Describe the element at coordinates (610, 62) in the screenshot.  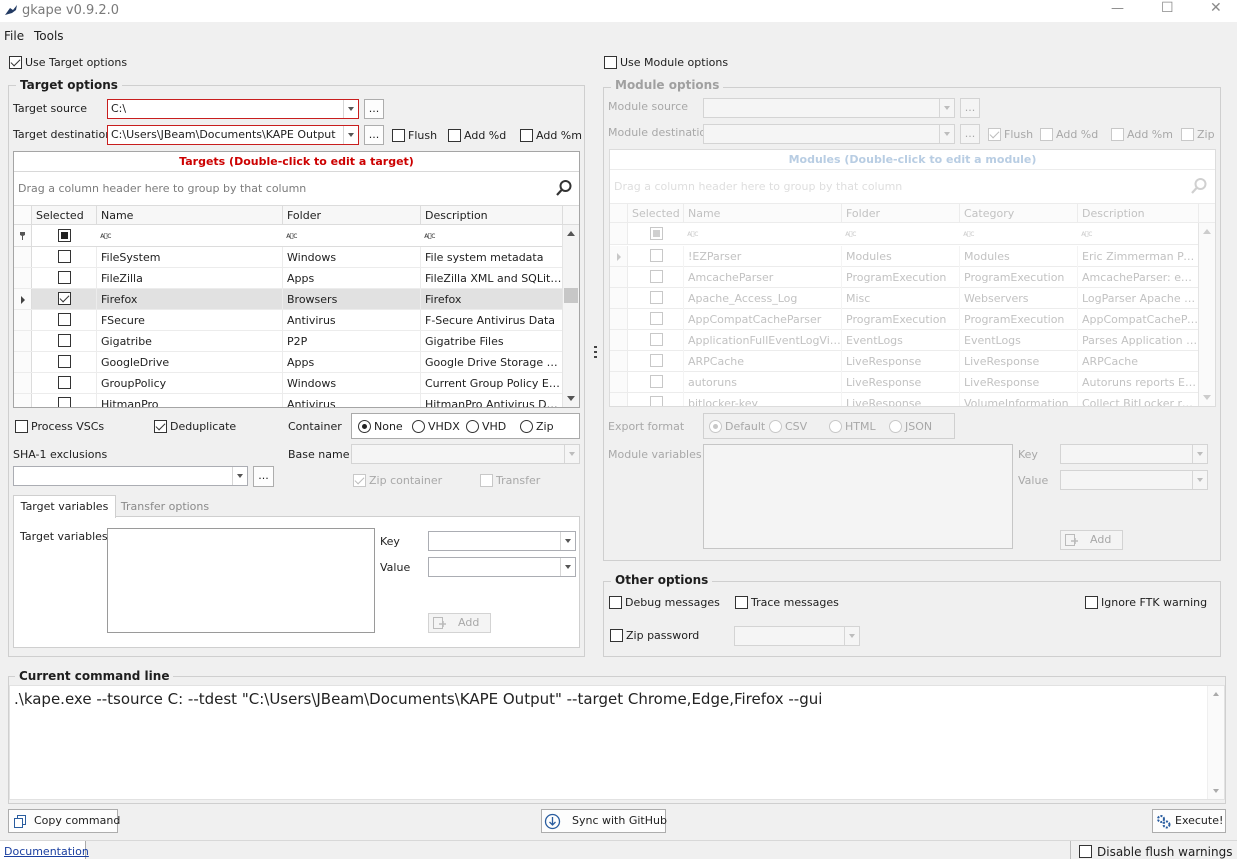
I see `use-module-options-checkbox` at that location.